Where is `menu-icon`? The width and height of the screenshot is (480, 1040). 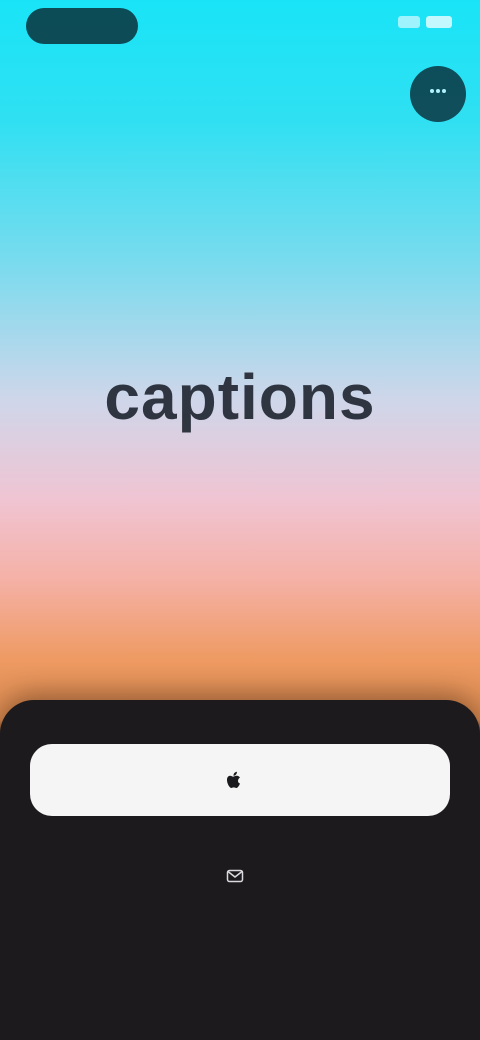 menu-icon is located at coordinates (438, 94).